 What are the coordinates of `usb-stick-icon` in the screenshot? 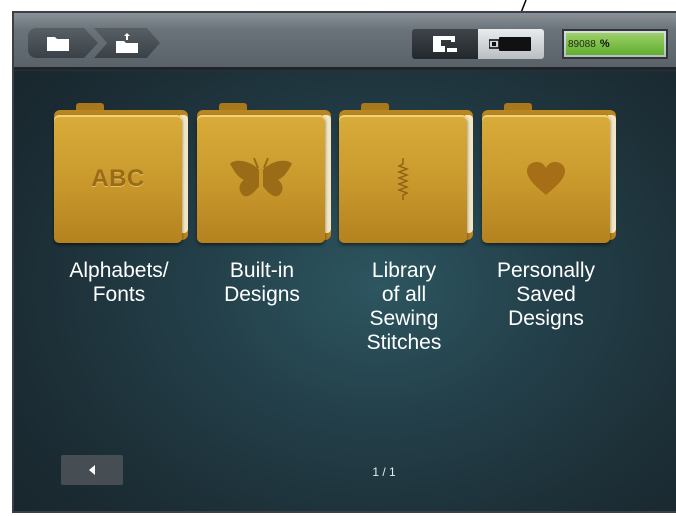 It's located at (510, 44).